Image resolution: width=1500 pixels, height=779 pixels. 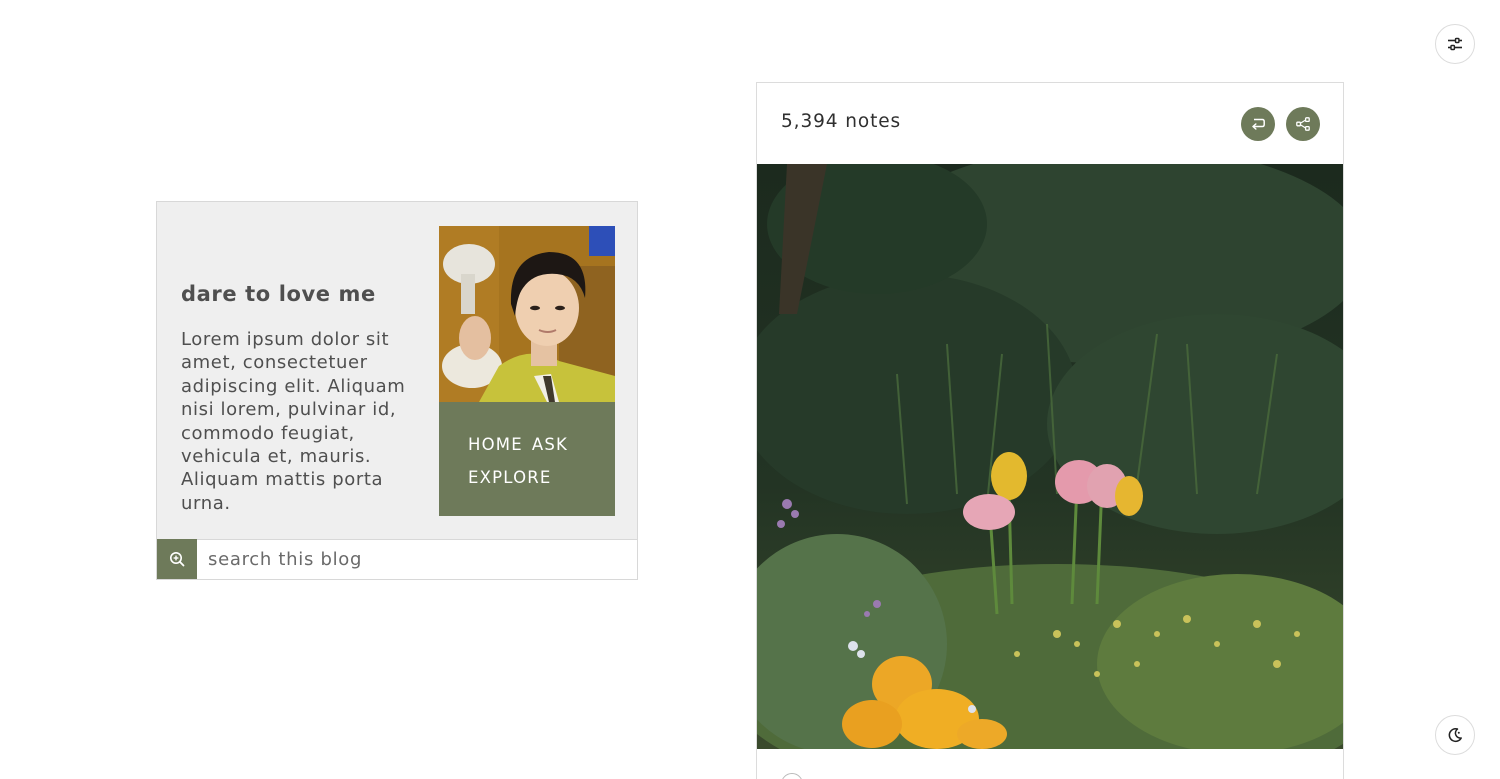 I want to click on notes-count: 5,394 notes, so click(x=841, y=121).